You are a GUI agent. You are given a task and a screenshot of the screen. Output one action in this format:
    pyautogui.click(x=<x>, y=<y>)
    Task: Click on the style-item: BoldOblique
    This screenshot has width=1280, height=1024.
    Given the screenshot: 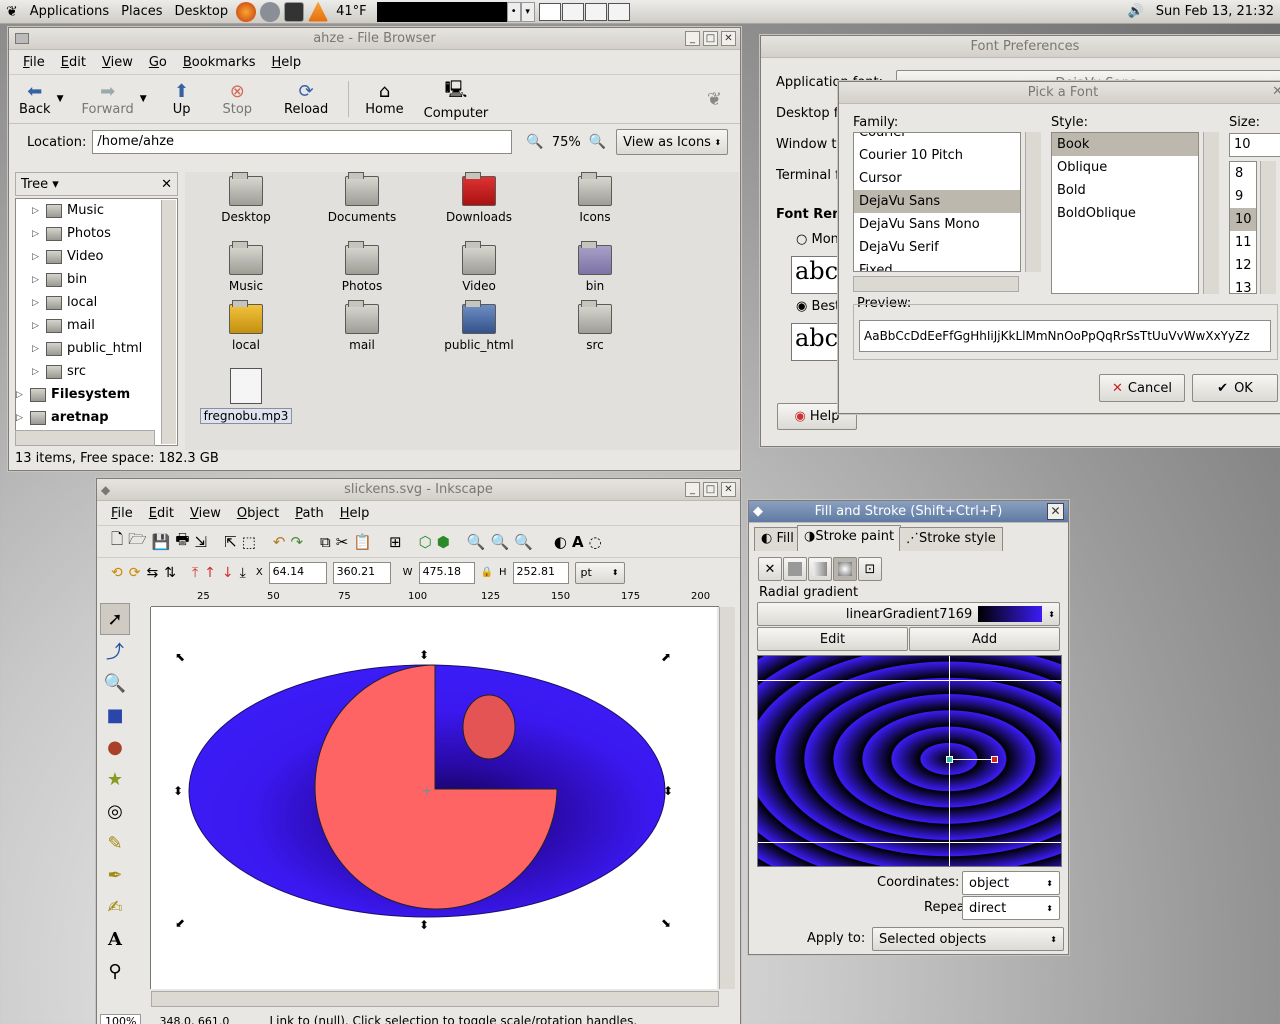 What is the action you would take?
    pyautogui.click(x=1125, y=213)
    